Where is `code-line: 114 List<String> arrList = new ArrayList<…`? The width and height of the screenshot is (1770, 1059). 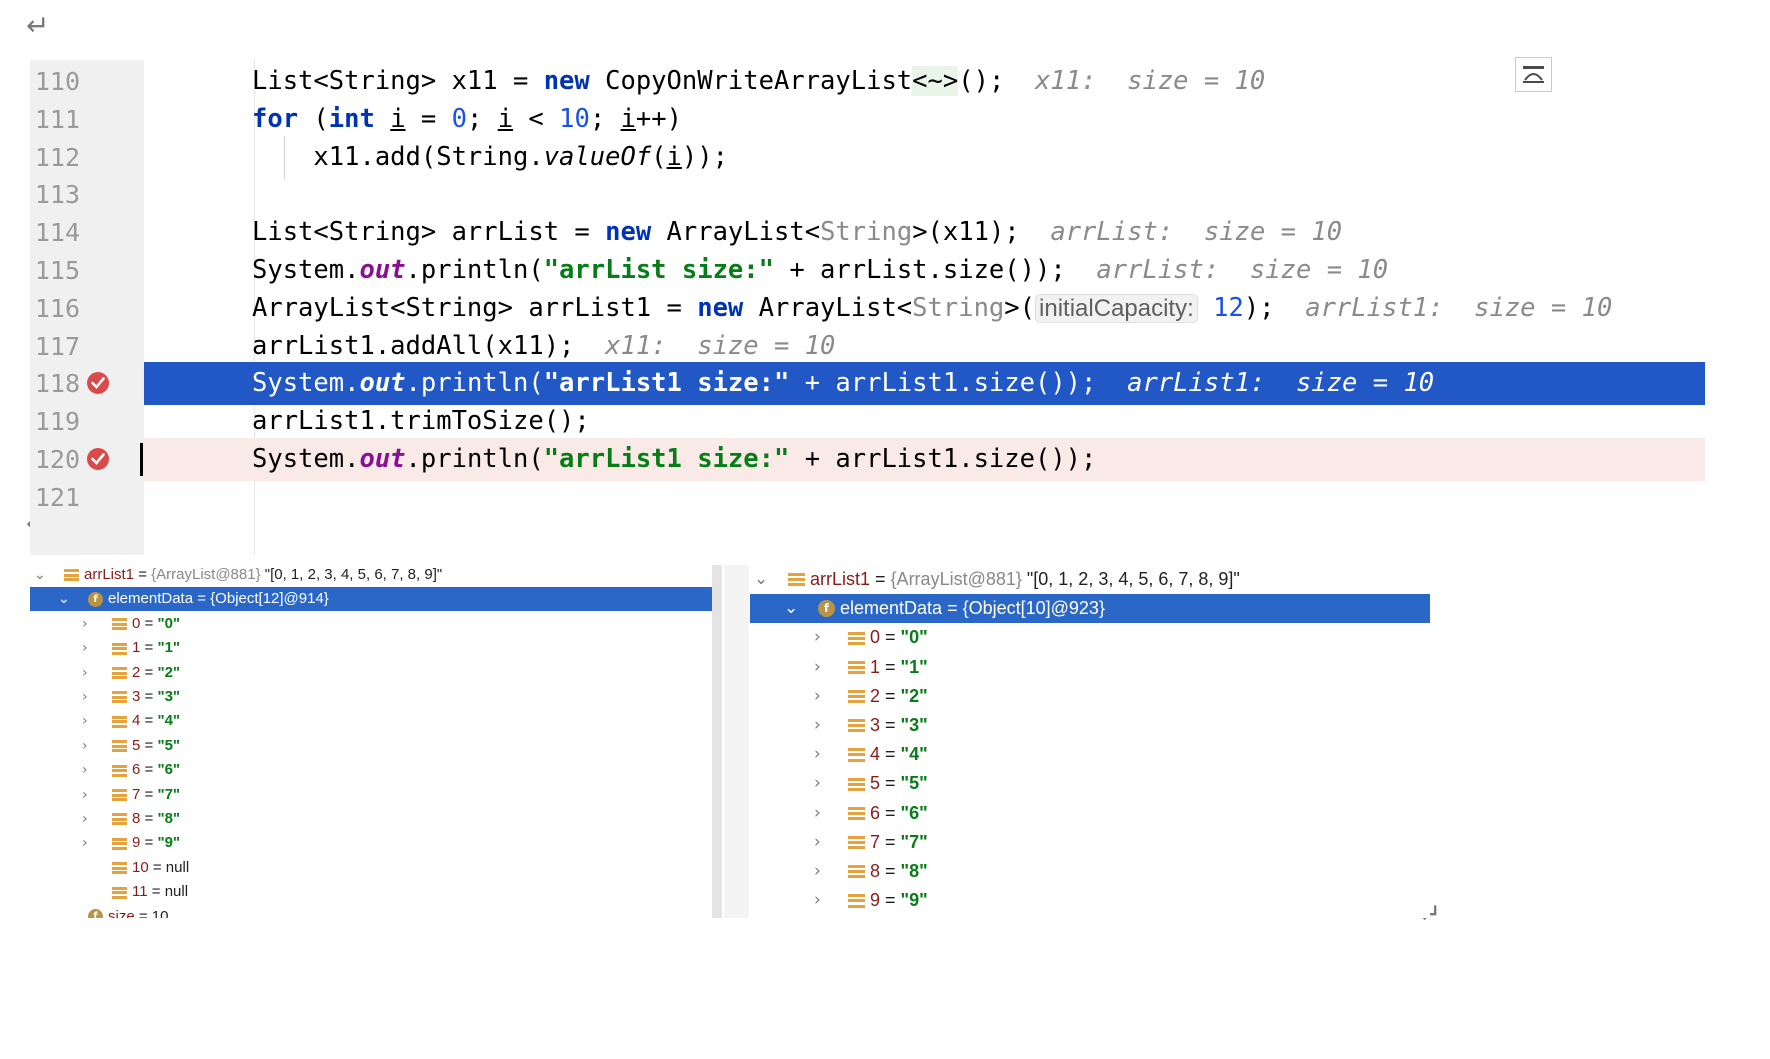
code-line: 114 List<String> arrList = new ArrayList<… is located at coordinates (867, 232).